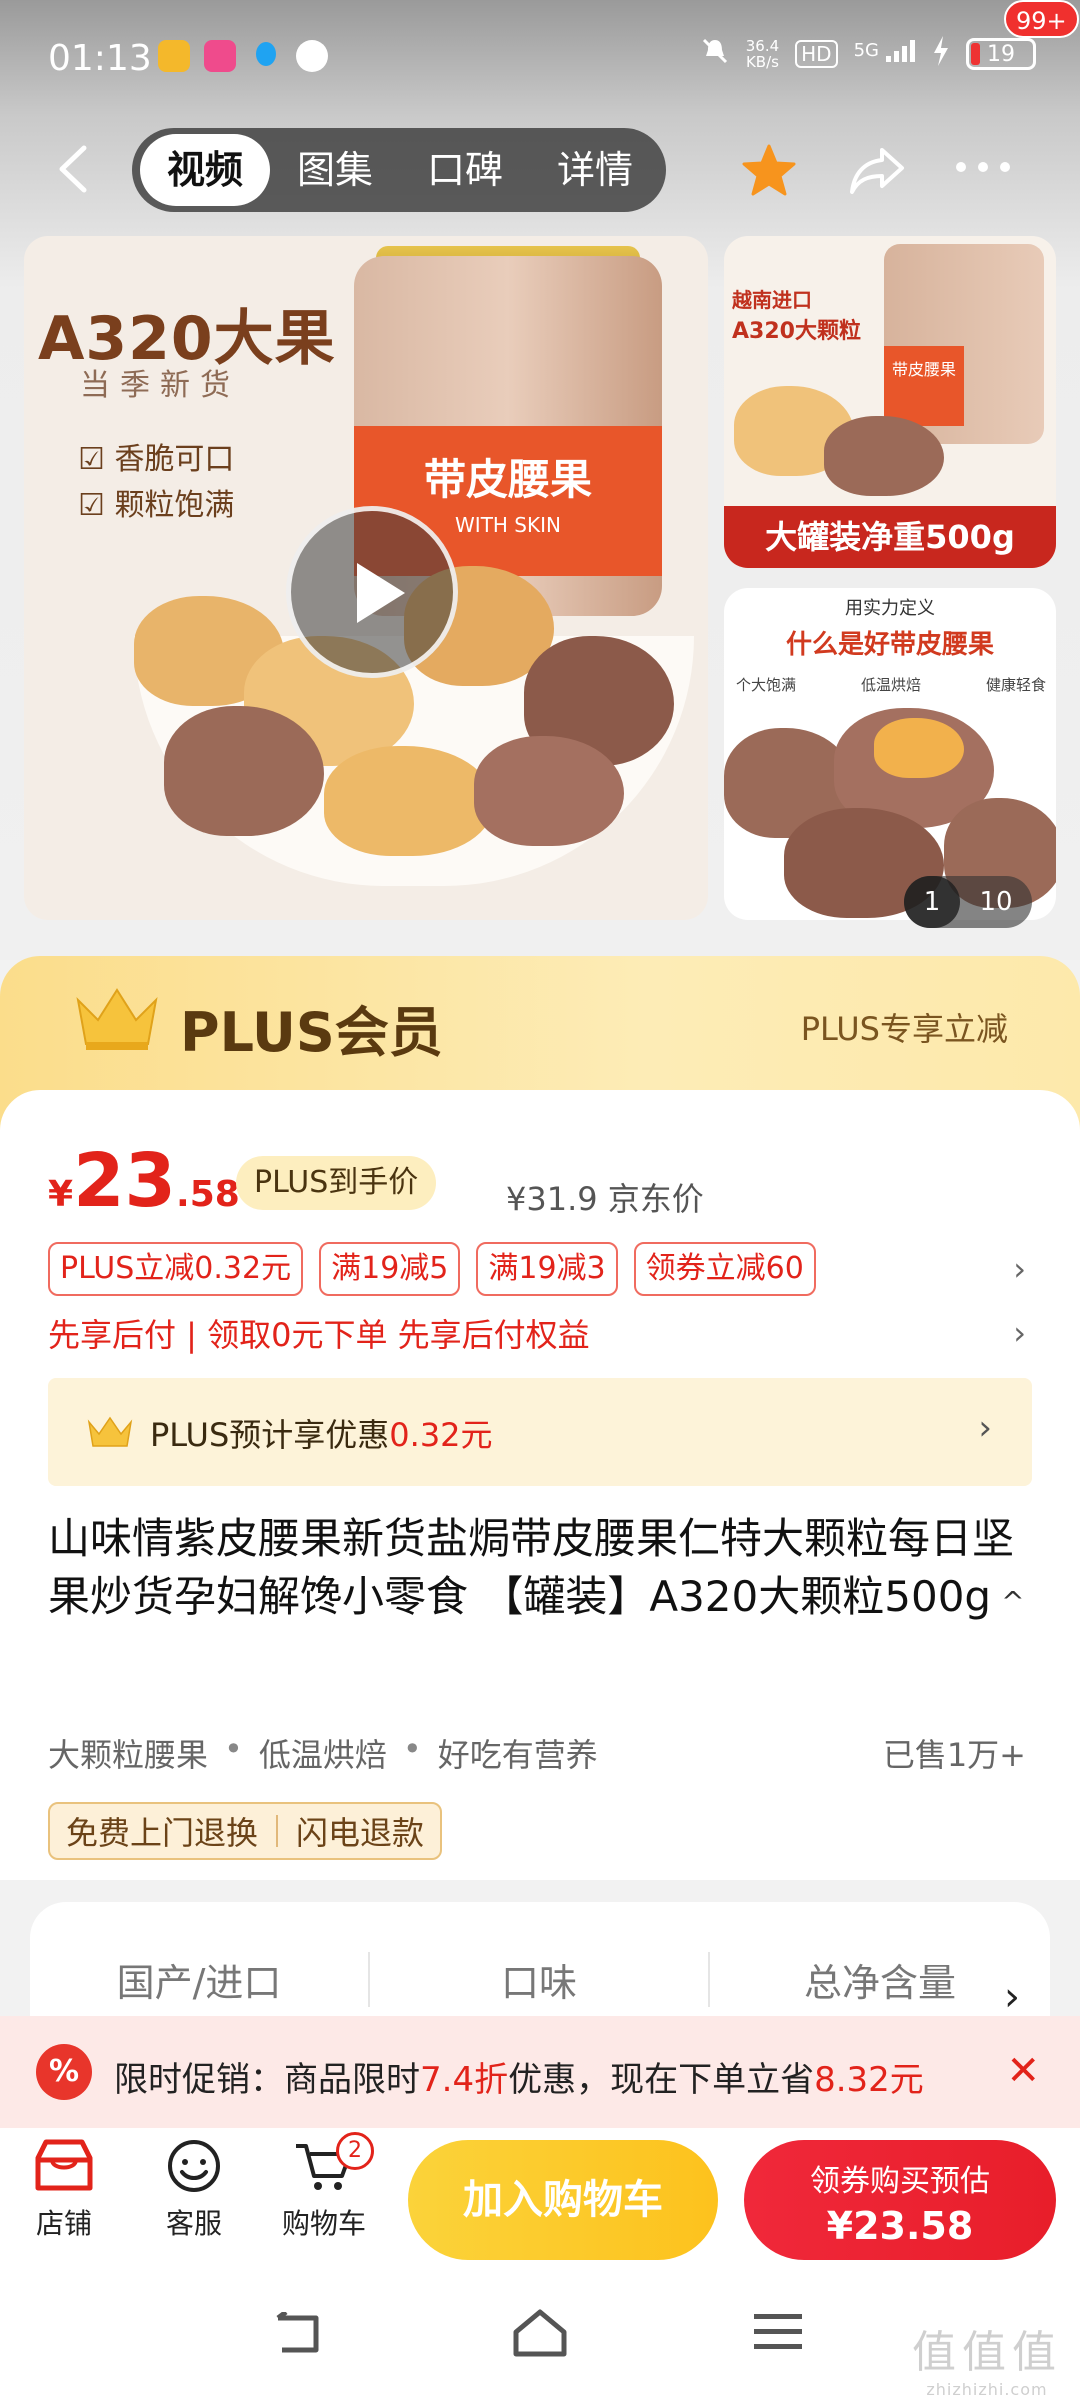 This screenshot has height=2400, width=1080. I want to click on watermark: 值值值 zhizhizhi.com, so click(987, 2357).